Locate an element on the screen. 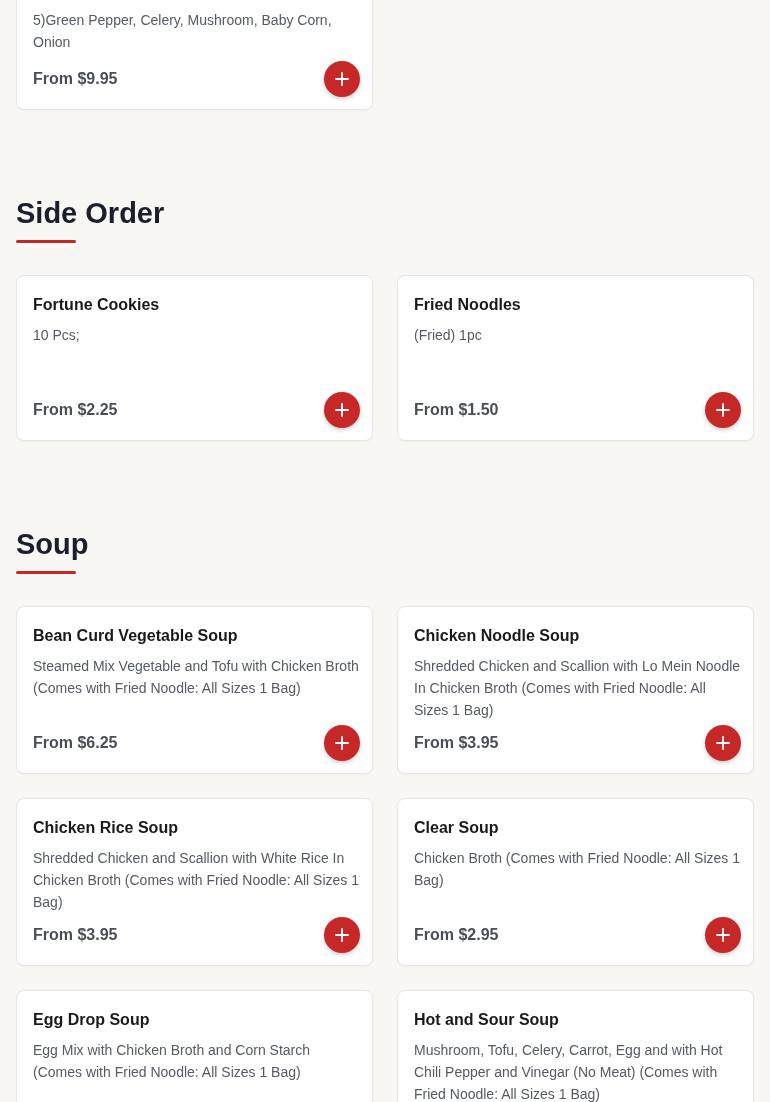 Image resolution: width=770 pixels, height=1102 pixels. item-name: Bean Curd Vegetable Soup is located at coordinates (136, 636).